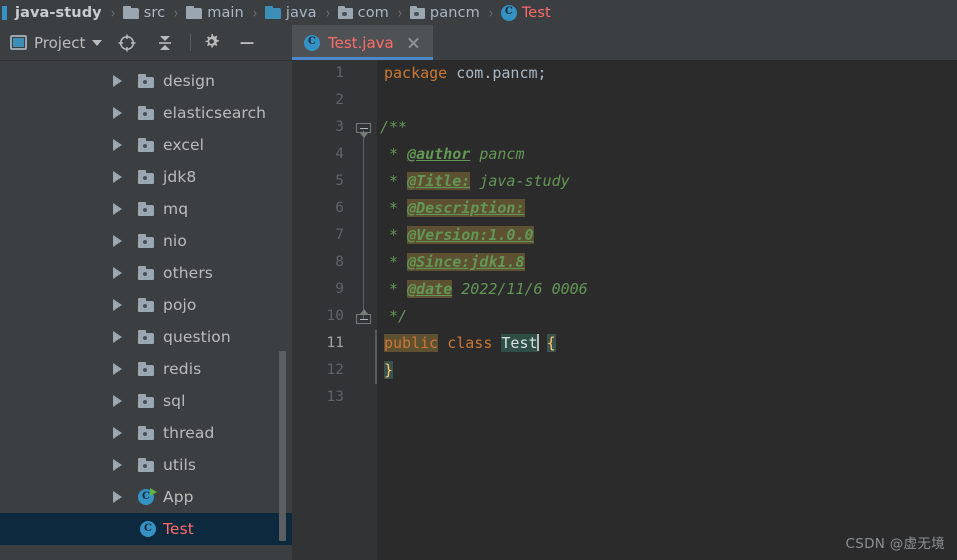 This screenshot has height=560, width=957. Describe the element at coordinates (146, 305) in the screenshot. I see `tree-row-pojo: pojo` at that location.